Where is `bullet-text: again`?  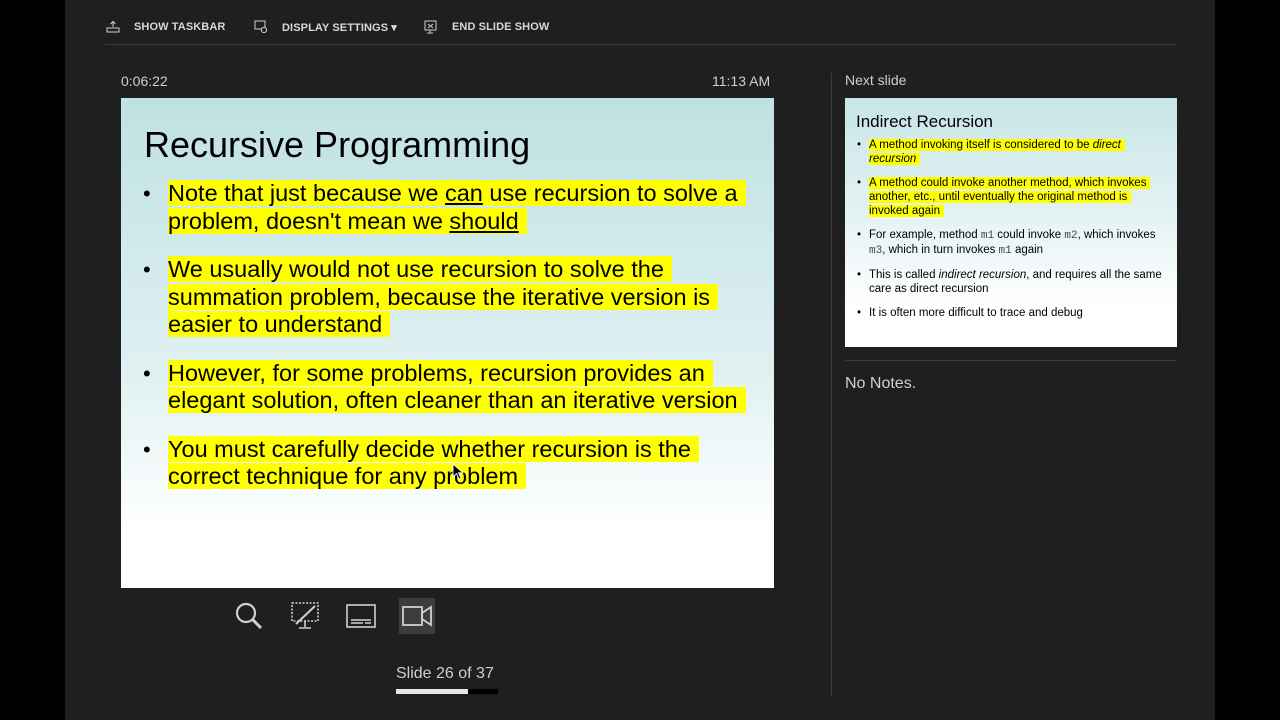 bullet-text: again is located at coordinates (1027, 250).